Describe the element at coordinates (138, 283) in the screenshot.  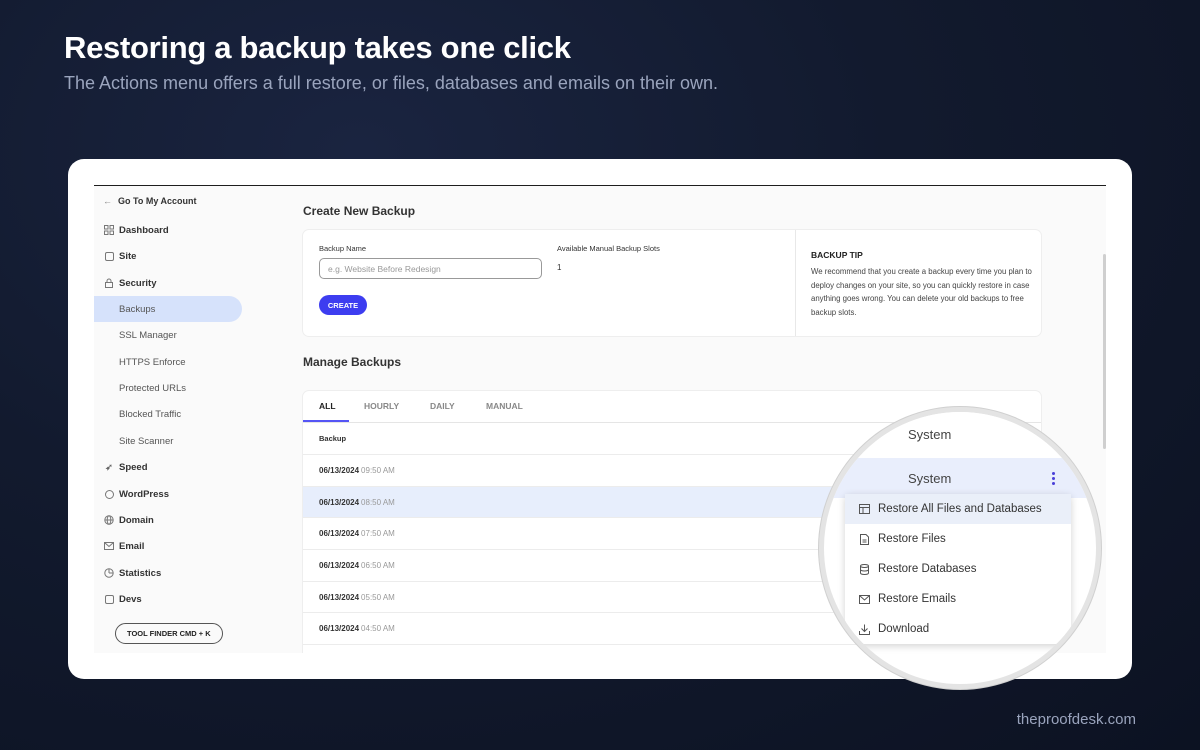
I see `sidebar-item-label: Security` at that location.